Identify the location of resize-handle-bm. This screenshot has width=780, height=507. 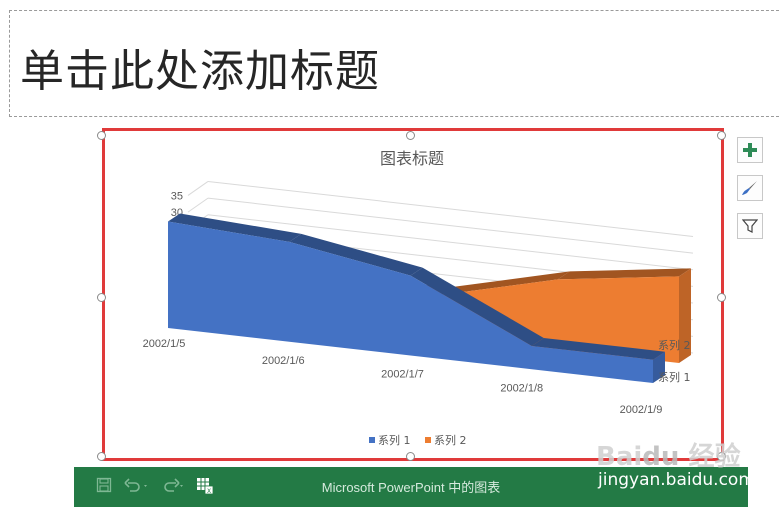
(410, 456).